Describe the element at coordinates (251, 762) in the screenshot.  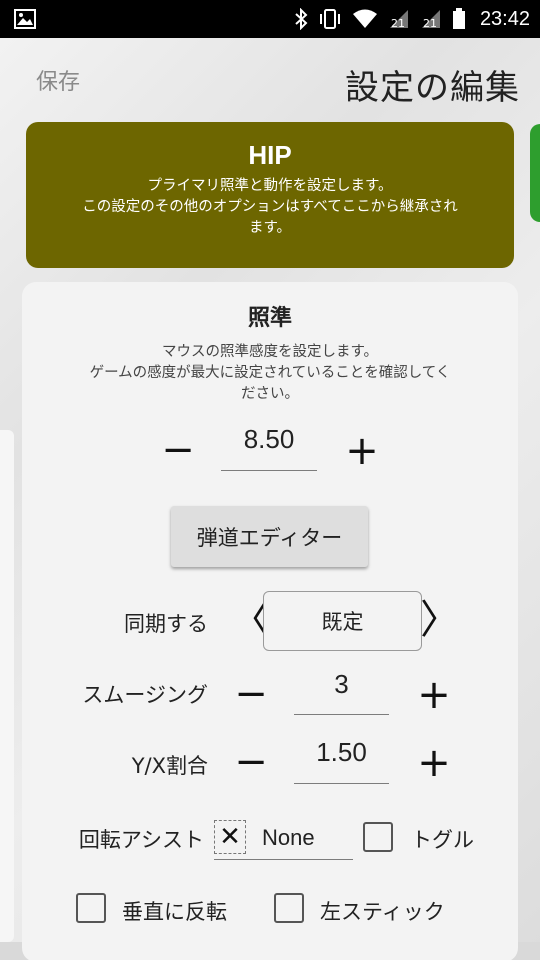
I see `yx-ratio-decrease-button: −` at that location.